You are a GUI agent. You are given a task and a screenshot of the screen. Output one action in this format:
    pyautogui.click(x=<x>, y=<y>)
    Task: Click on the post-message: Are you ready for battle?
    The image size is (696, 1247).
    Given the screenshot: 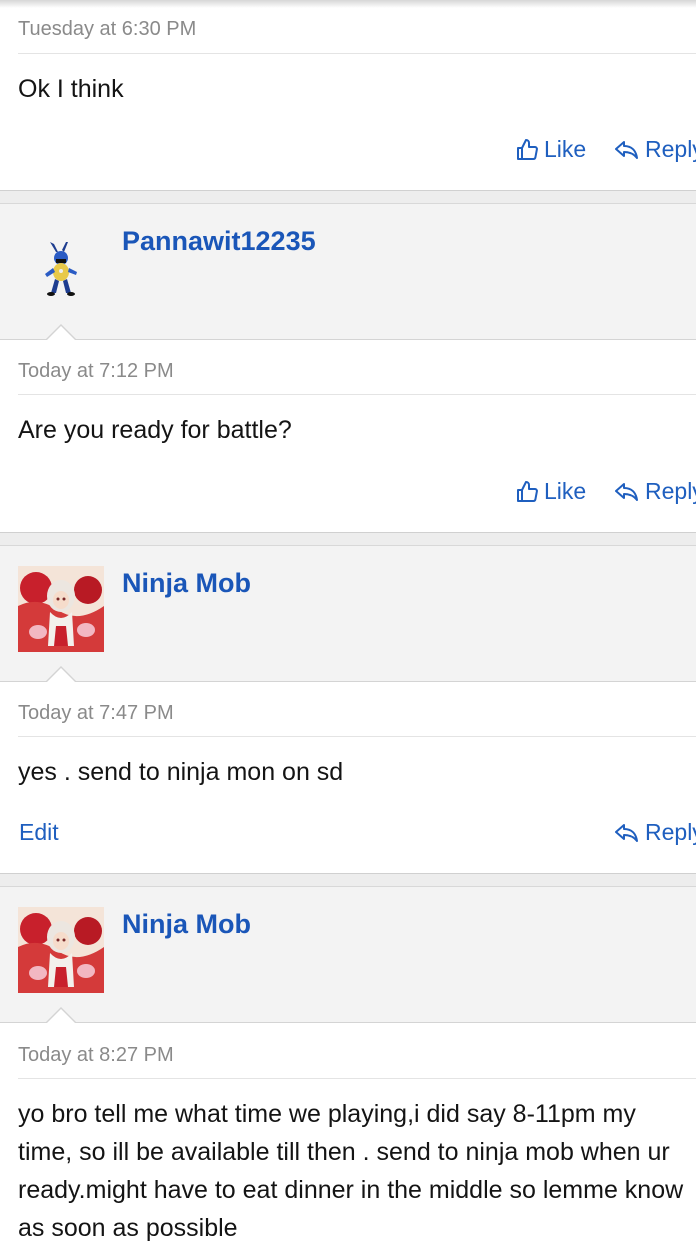 What is the action you would take?
    pyautogui.click(x=155, y=430)
    